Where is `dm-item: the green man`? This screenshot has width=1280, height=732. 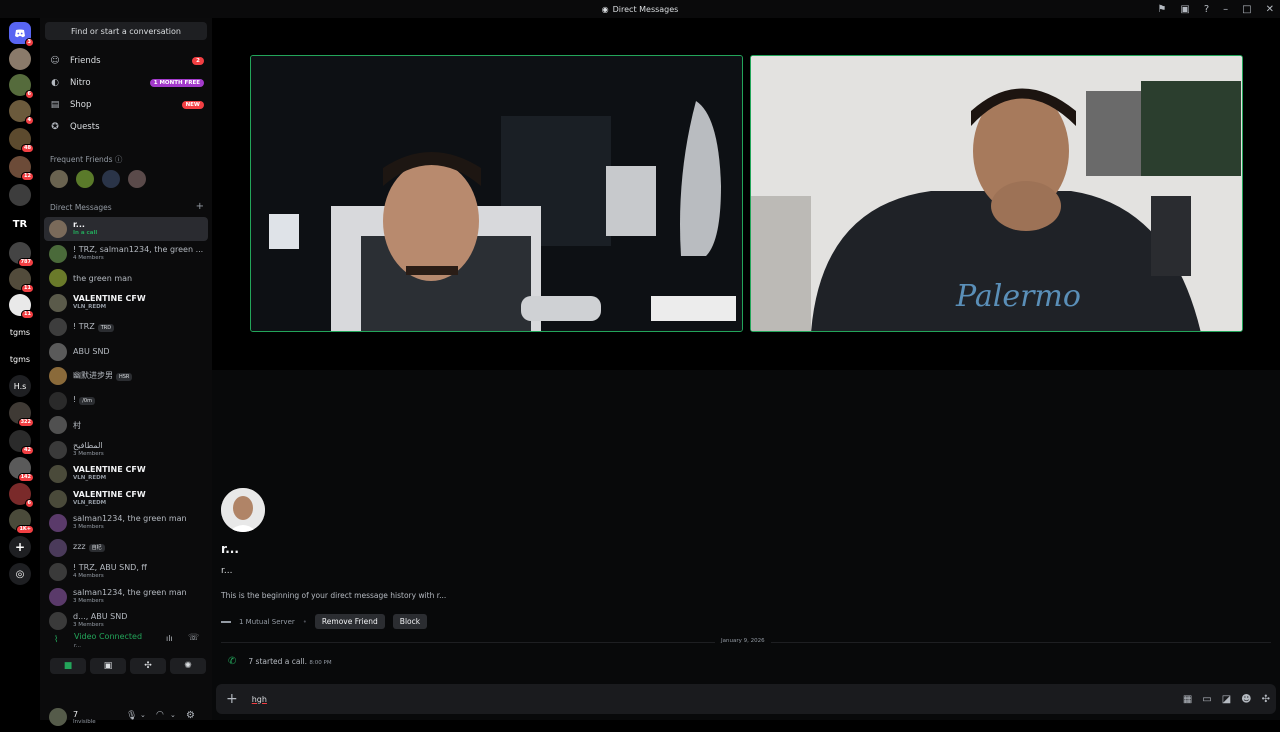 dm-item: the green man is located at coordinates (126, 278).